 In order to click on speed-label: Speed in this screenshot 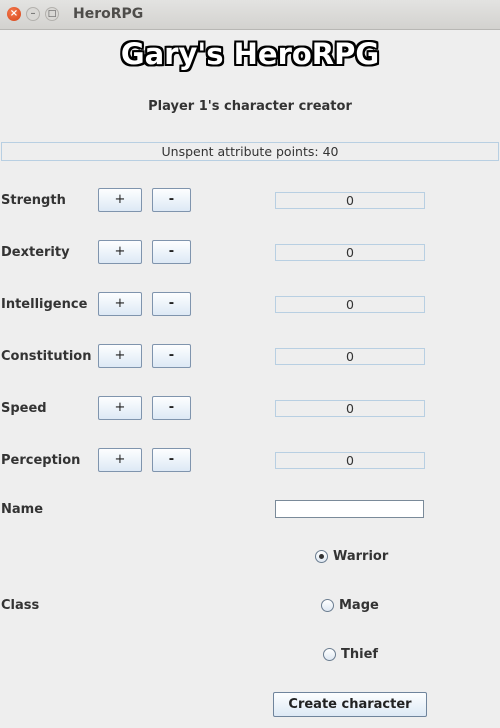, I will do `click(24, 408)`.